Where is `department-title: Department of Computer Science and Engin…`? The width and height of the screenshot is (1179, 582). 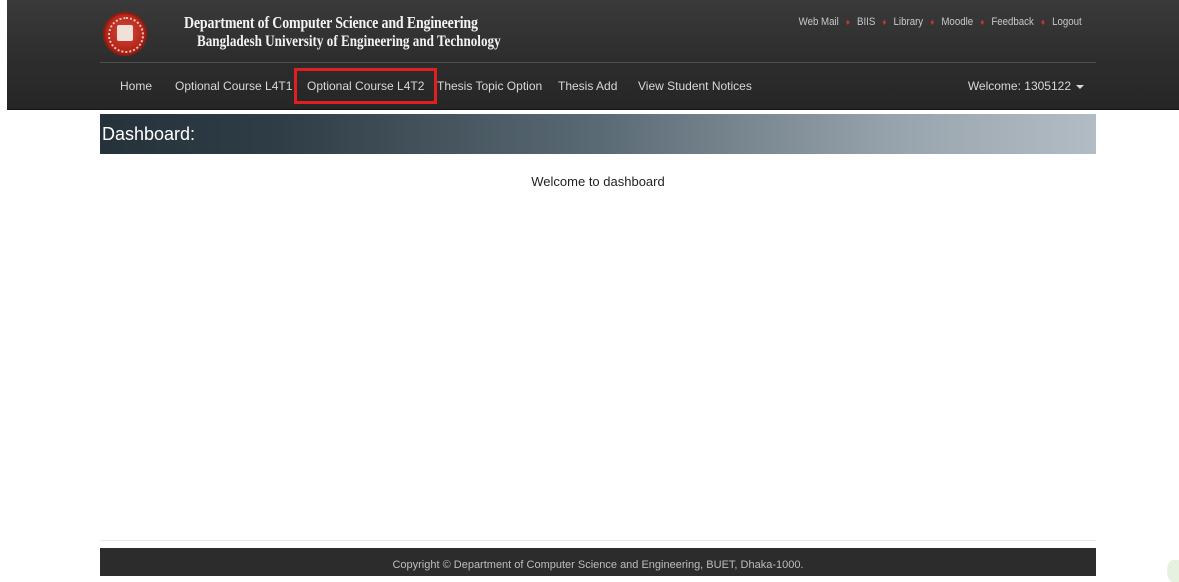 department-title: Department of Computer Science and Engin… is located at coordinates (331, 22).